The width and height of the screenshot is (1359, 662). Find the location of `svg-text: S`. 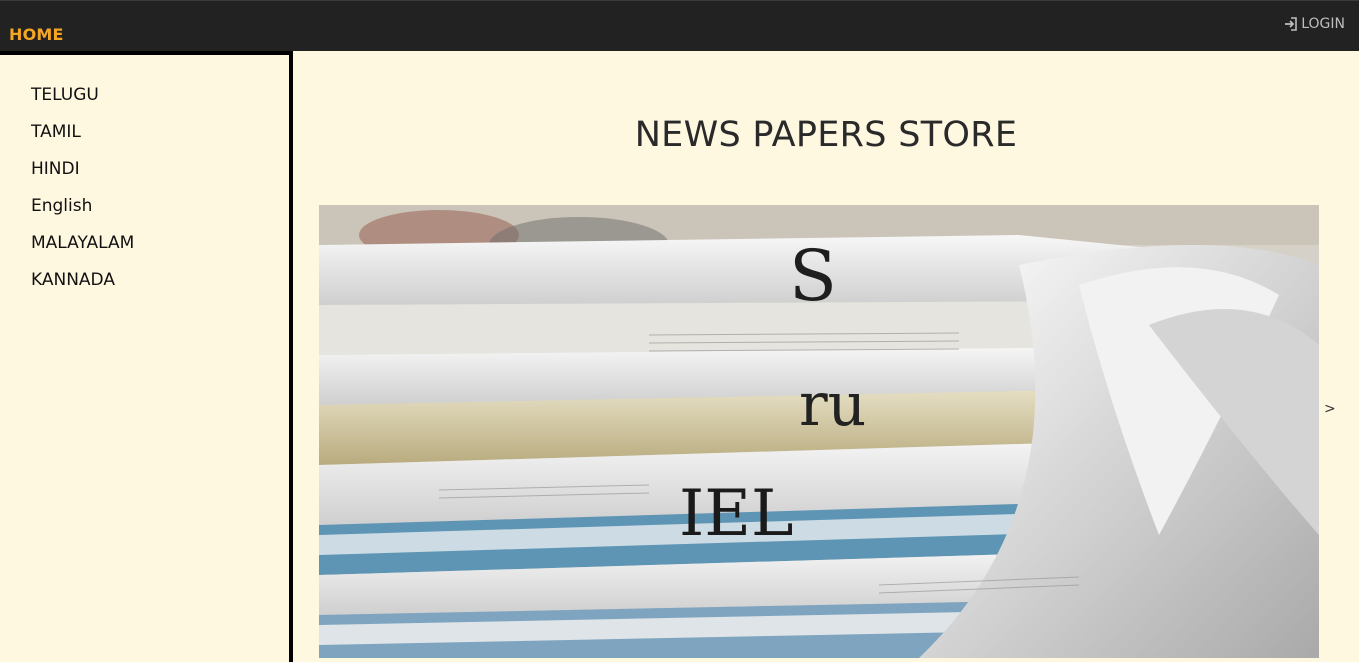

svg-text: S is located at coordinates (813, 276).